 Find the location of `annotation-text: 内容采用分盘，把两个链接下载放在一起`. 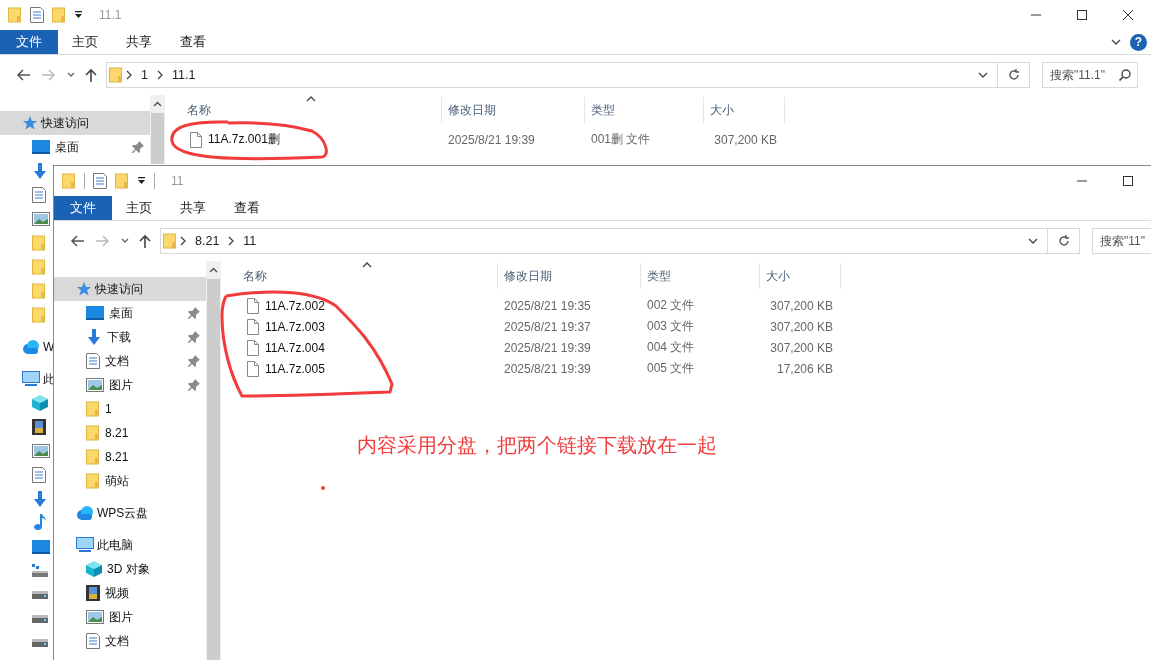

annotation-text: 内容采用分盘，把两个链接下载放在一起 is located at coordinates (537, 445).